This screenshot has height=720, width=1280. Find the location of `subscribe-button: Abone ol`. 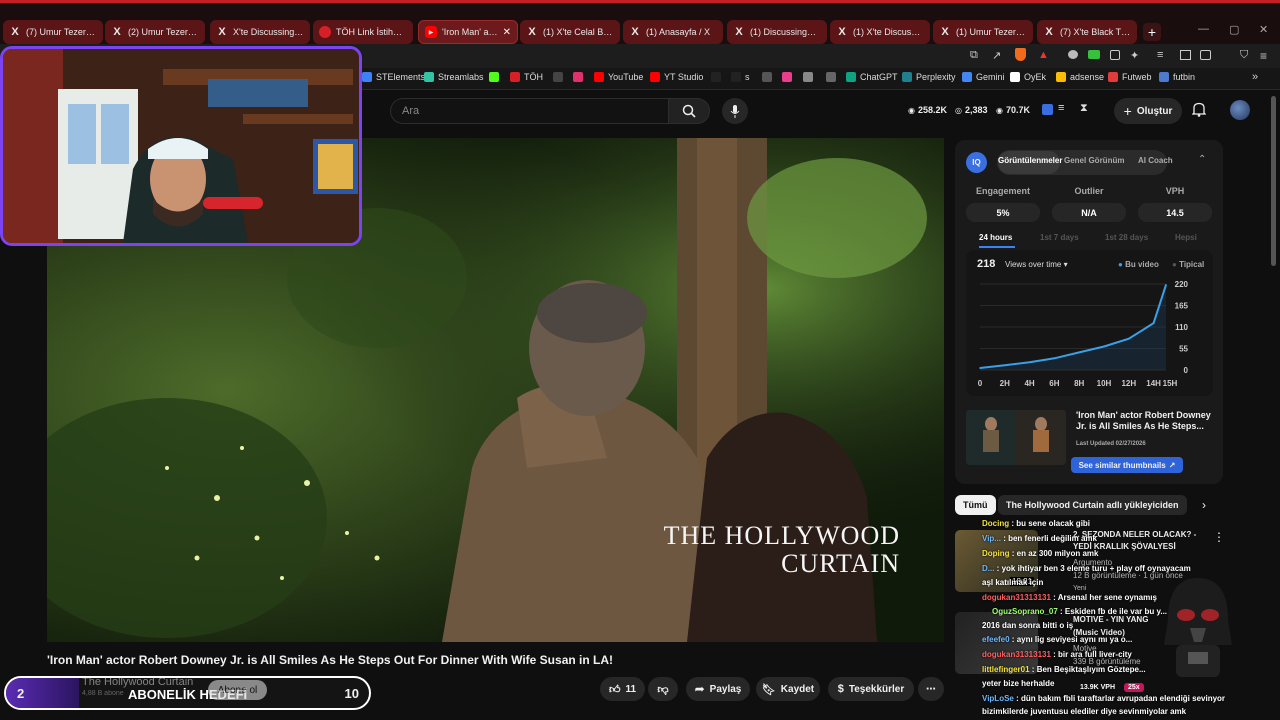

subscribe-button: Abone ol is located at coordinates (237, 690).